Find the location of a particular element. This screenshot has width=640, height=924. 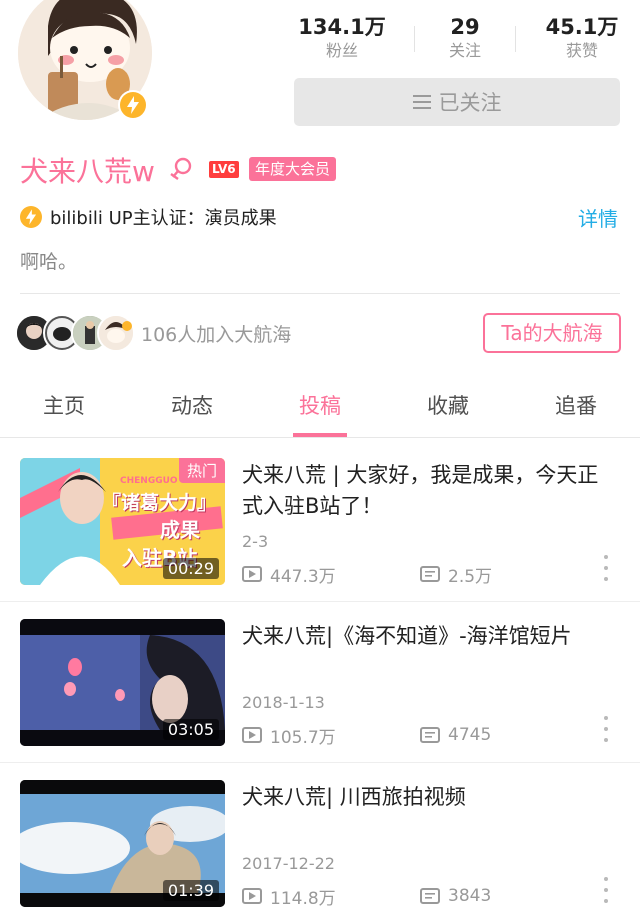

video-stats: 105.7万 4745 is located at coordinates (367, 735).